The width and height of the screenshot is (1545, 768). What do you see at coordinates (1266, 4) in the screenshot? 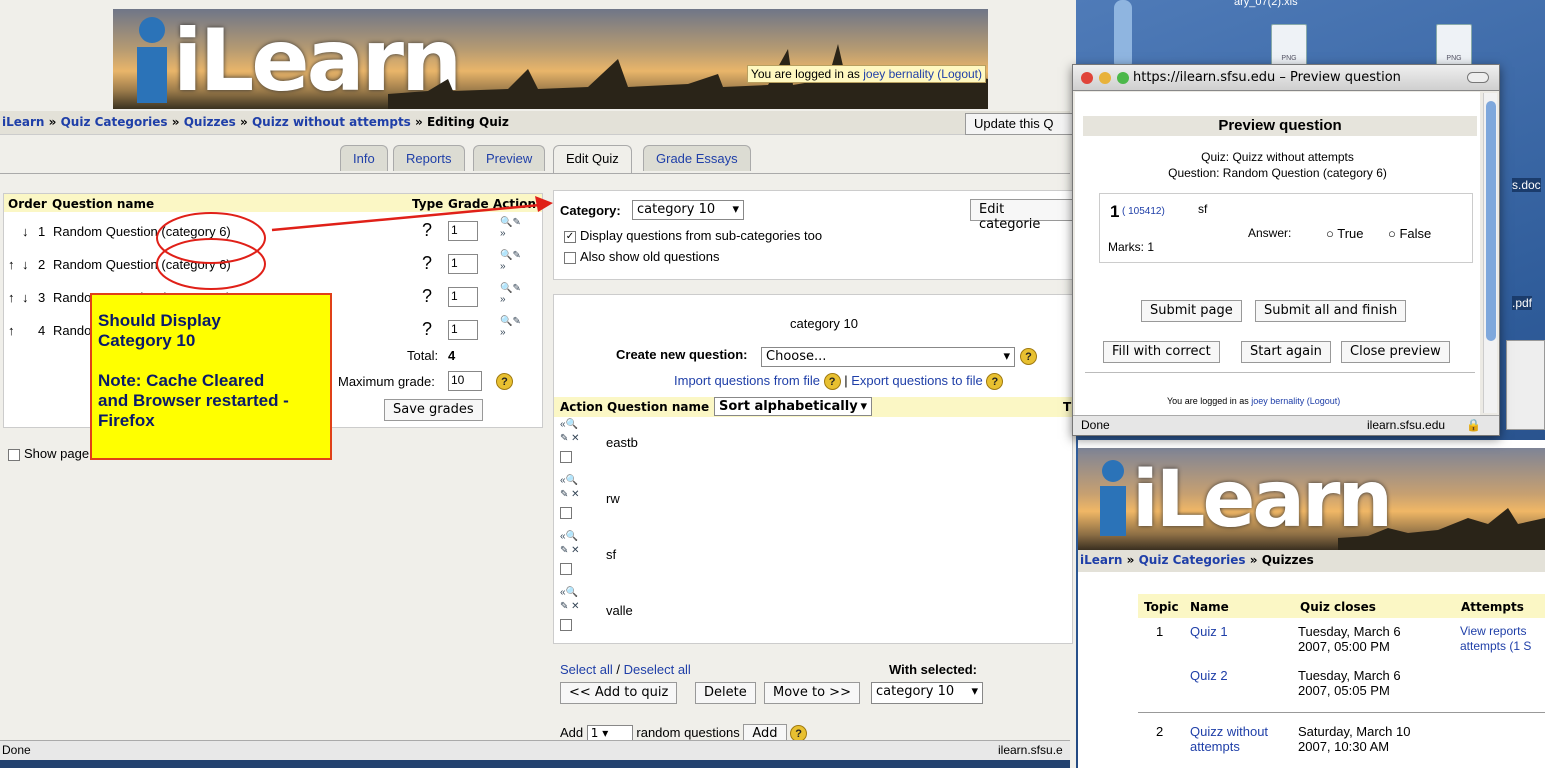
I see `desktop-file-label: ary_07(2).xls` at bounding box center [1266, 4].